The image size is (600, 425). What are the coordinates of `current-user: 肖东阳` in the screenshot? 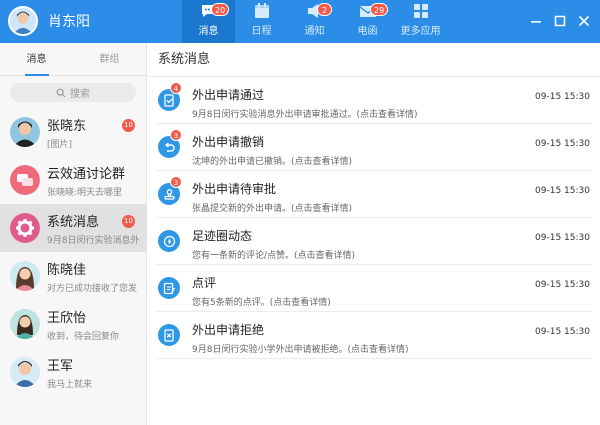 It's located at (49, 21).